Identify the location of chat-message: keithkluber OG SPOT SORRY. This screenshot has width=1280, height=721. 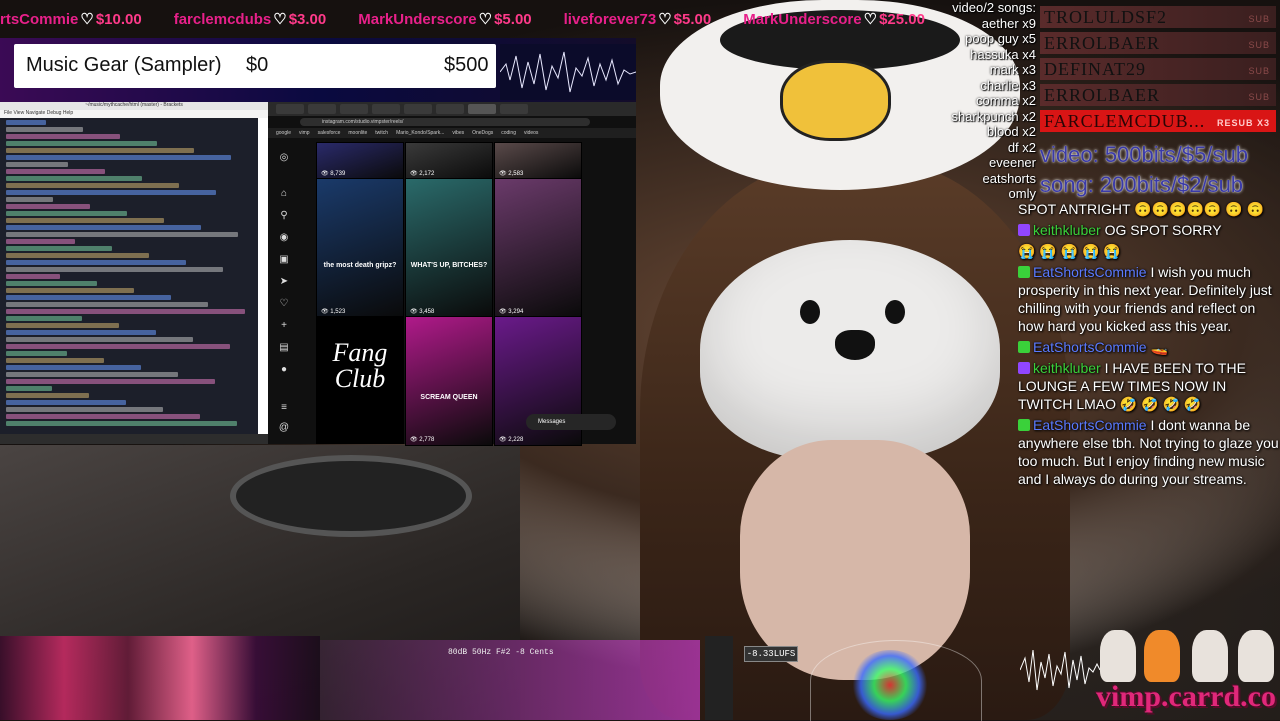
(1149, 230).